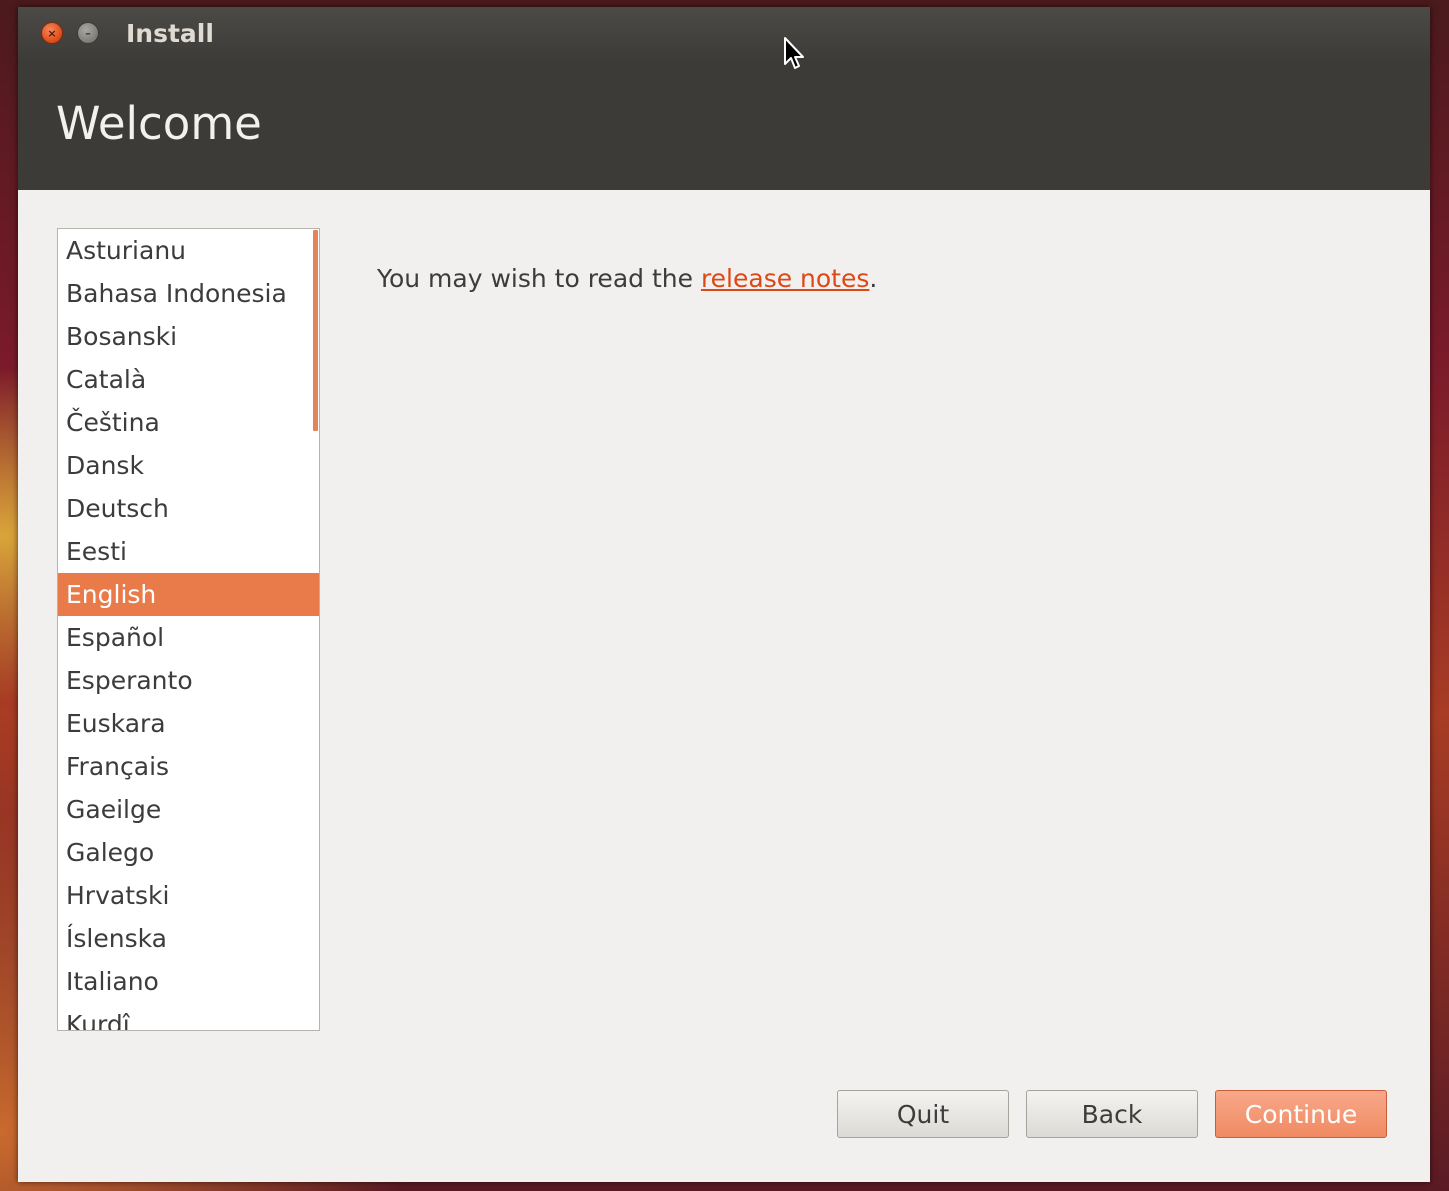 This screenshot has height=1191, width=1449. What do you see at coordinates (188, 336) in the screenshot?
I see `language-item: Bosanski` at bounding box center [188, 336].